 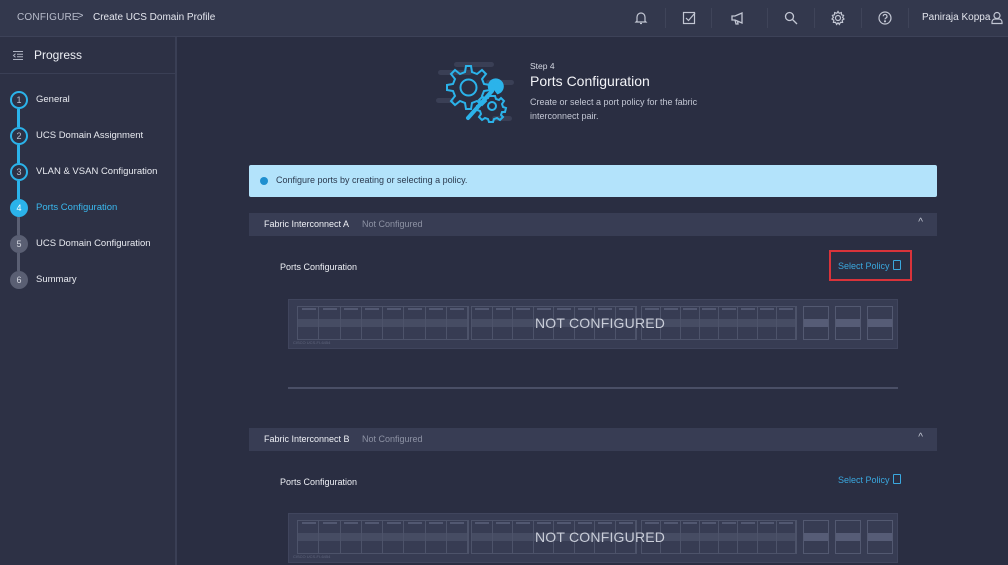 I want to click on sidebar-step-ucs-domain-assignment: 2 UCS Domain Assignment, so click(x=92, y=136).